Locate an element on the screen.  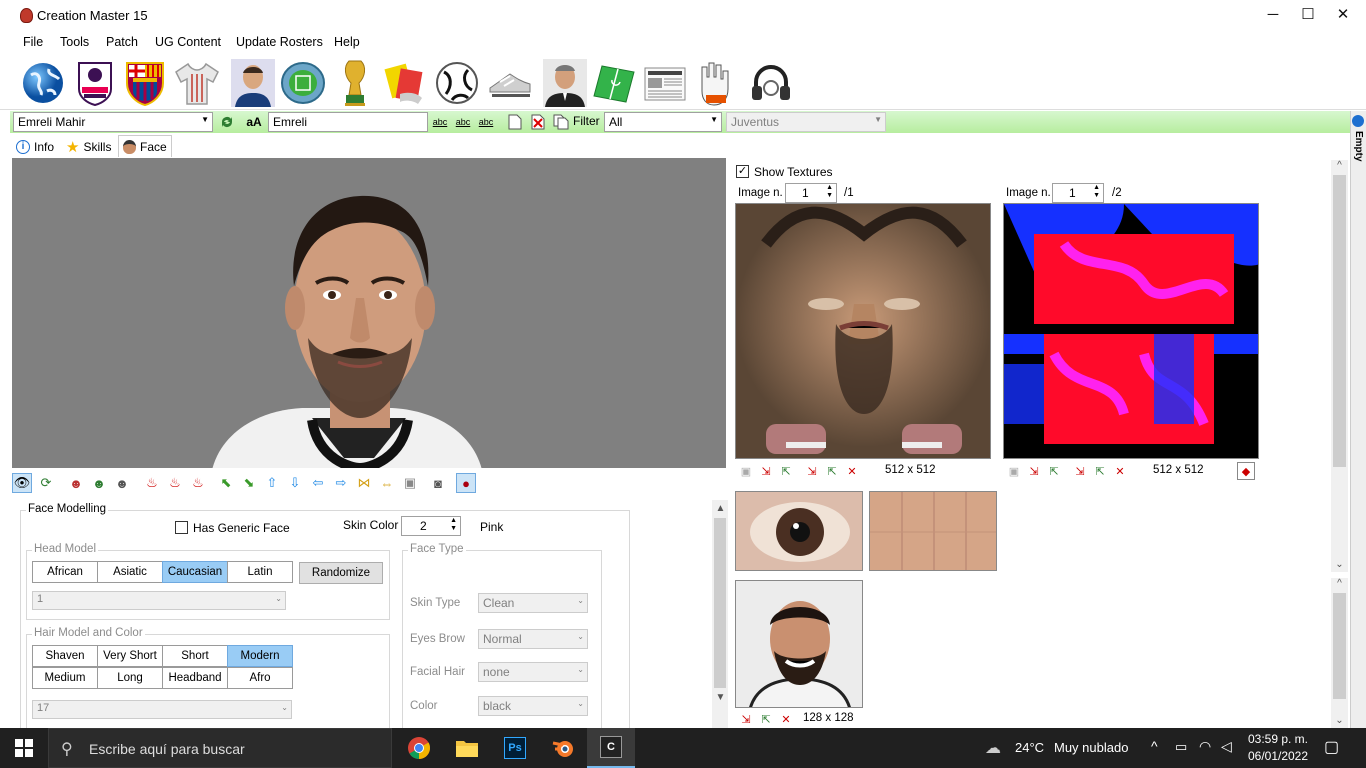
hair-short: Short is located at coordinates (195, 656).